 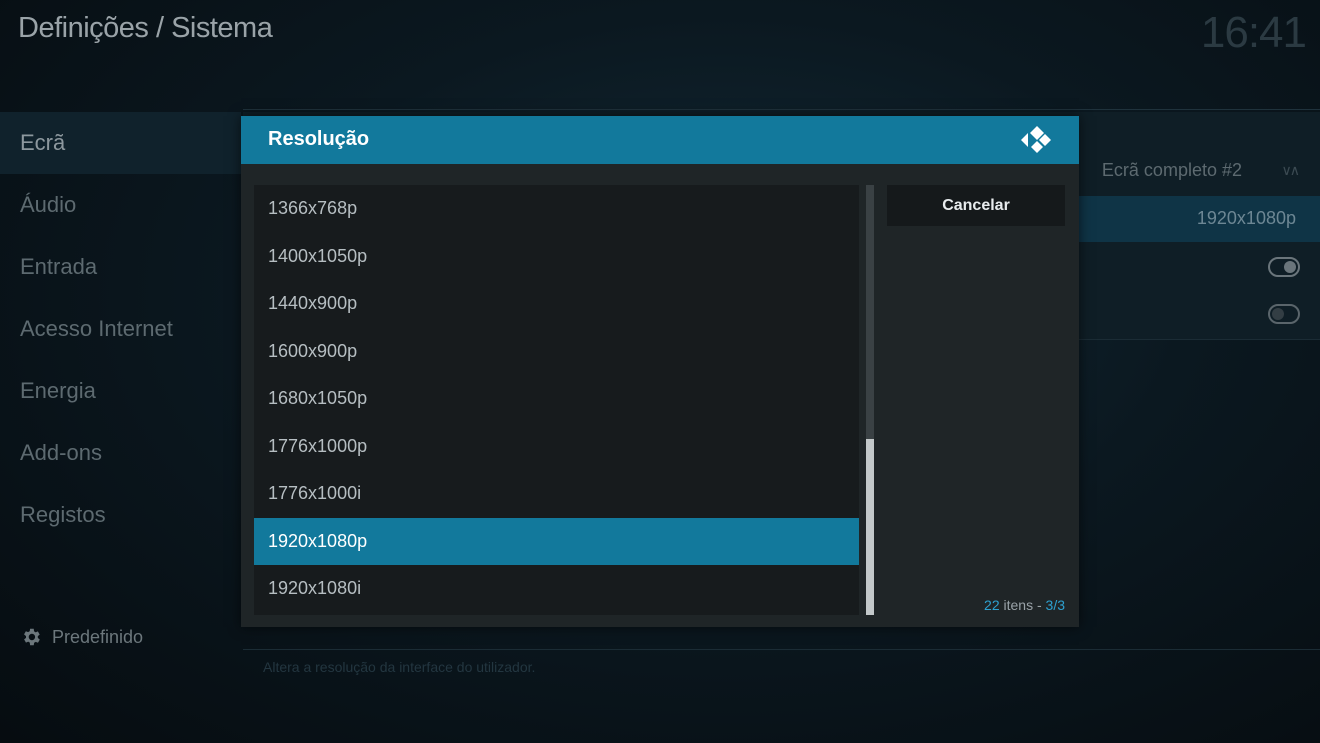 I want to click on sidebar-item-display: Ecrã, so click(x=120, y=143).